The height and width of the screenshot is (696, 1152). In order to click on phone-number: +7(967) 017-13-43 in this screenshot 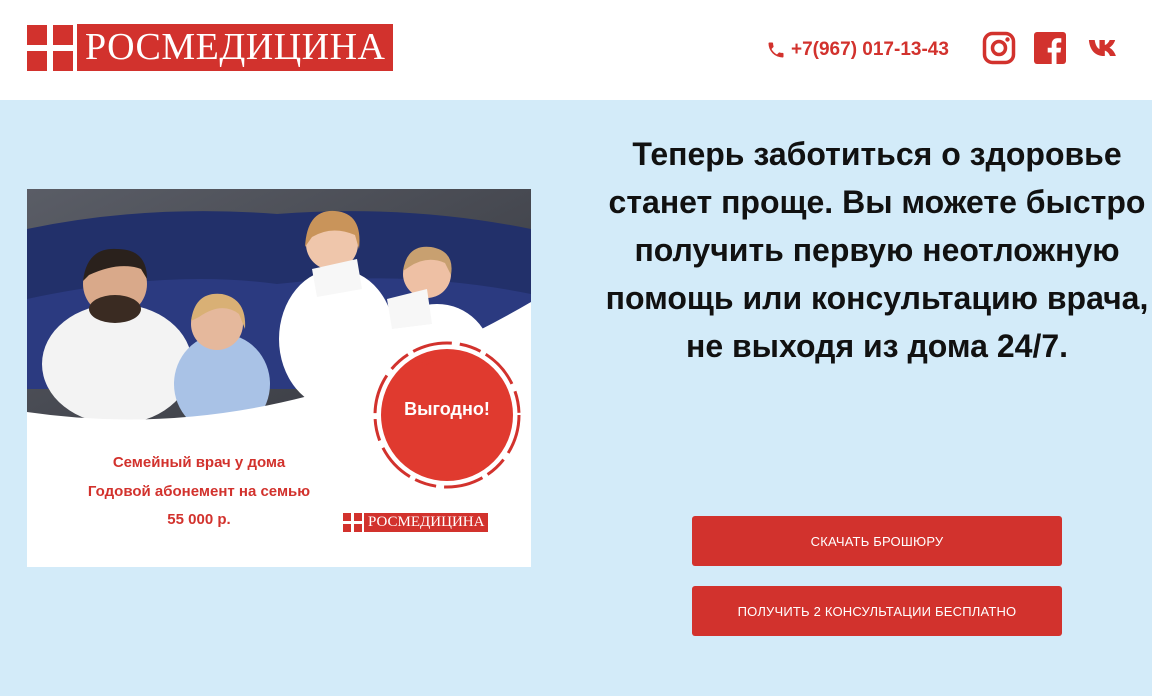, I will do `click(870, 49)`.